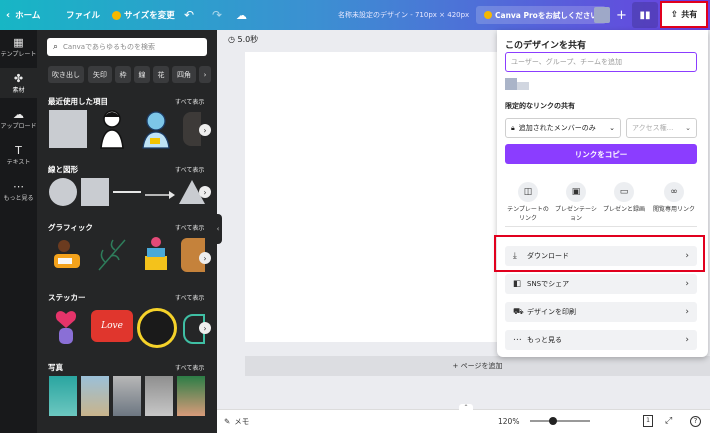 This screenshot has height=433, width=710. What do you see at coordinates (127, 47) in the screenshot?
I see `search-input: ⌕ Canvaであらゆるものを検索` at bounding box center [127, 47].